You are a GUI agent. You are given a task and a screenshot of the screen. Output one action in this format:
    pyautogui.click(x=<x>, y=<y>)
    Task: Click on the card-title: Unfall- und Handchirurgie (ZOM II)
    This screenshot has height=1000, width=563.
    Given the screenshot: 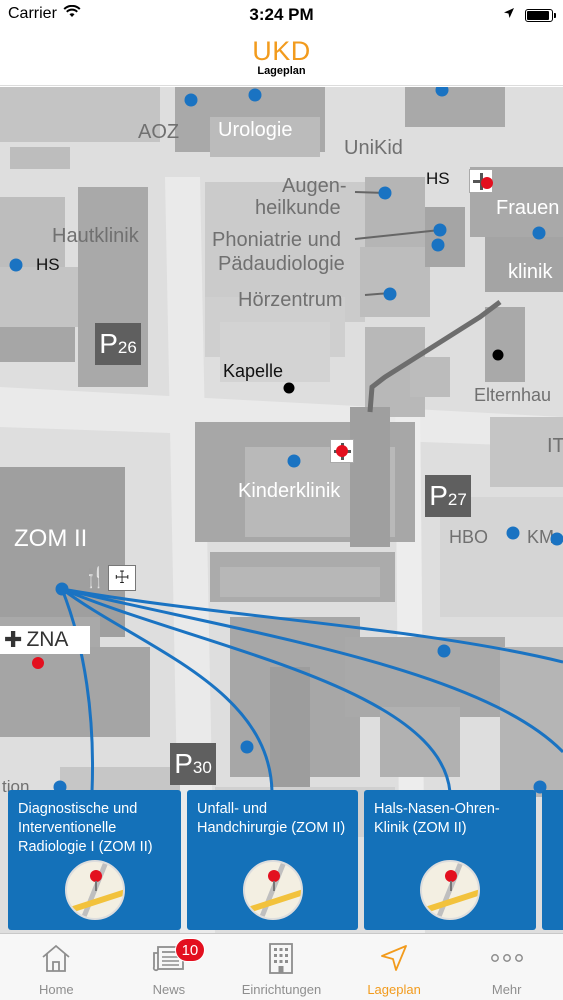 What is the action you would take?
    pyautogui.click(x=271, y=818)
    